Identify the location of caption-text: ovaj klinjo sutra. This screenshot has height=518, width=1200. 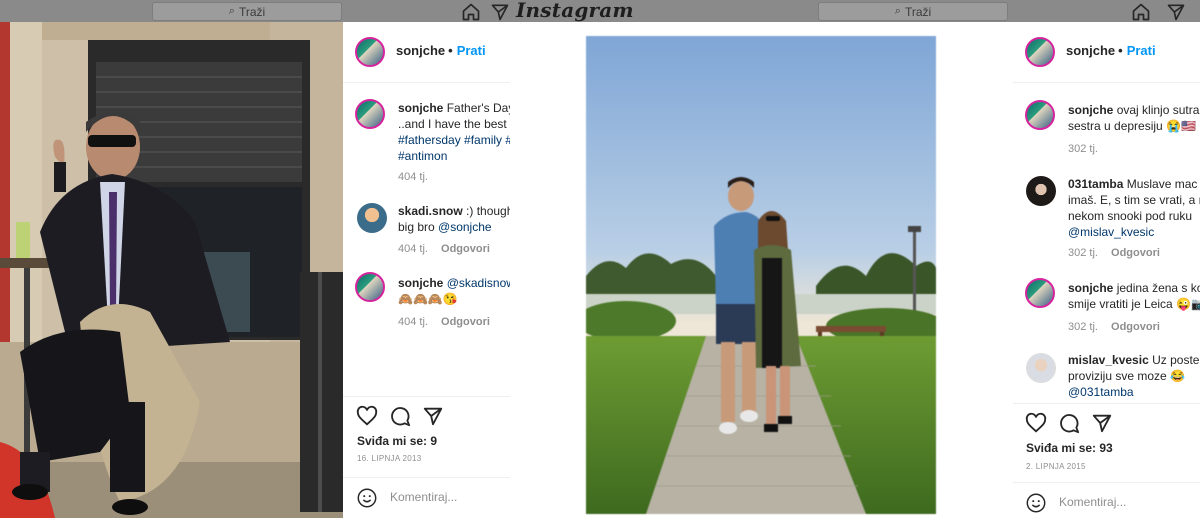
(1158, 110).